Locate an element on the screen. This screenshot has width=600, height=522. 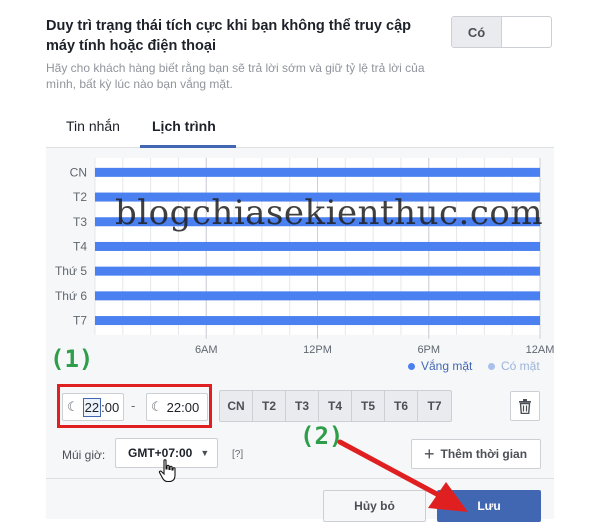
toggle-on-label: Có is located at coordinates (477, 32).